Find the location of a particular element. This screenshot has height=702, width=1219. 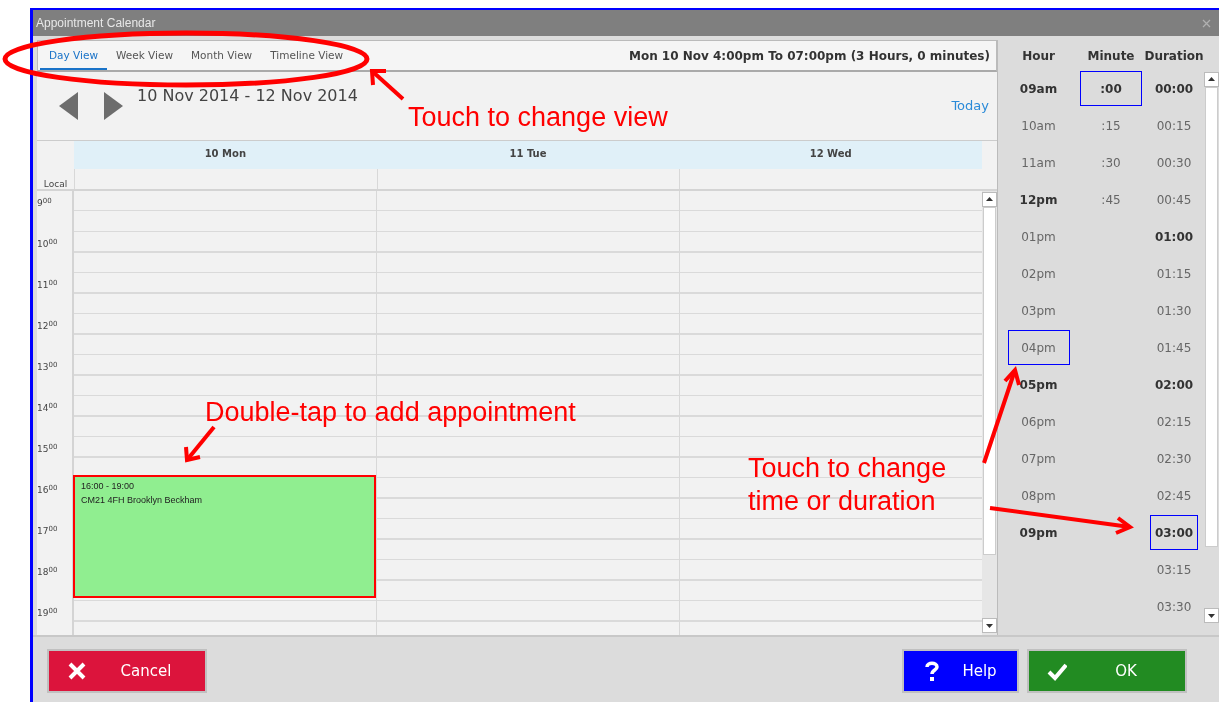

cancel-button: Cancel is located at coordinates (127, 670).